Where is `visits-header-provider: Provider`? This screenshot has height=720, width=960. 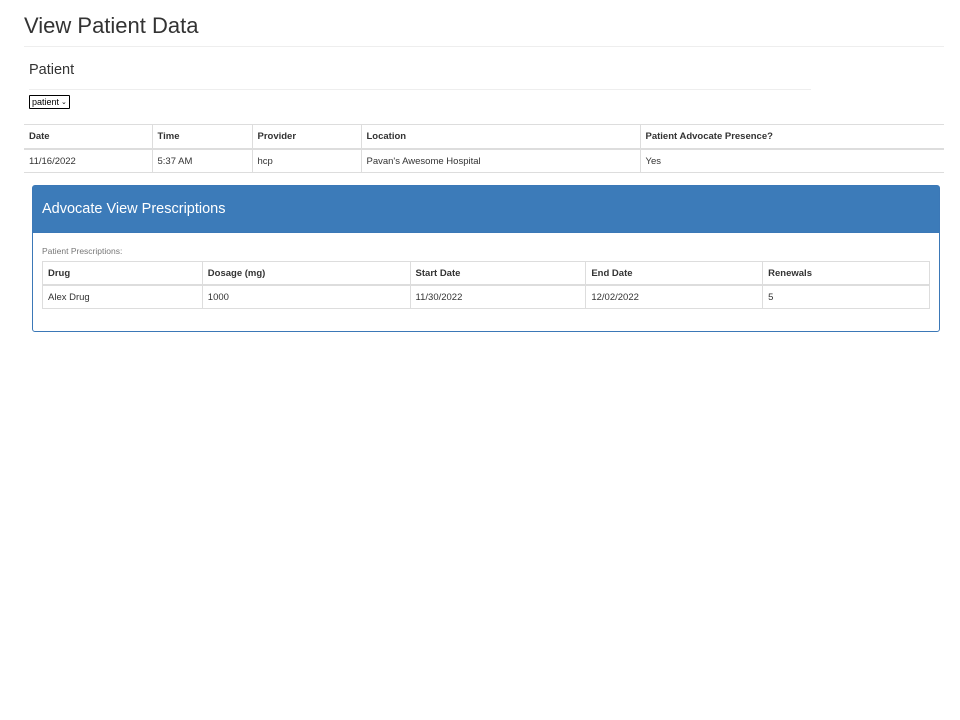
visits-header-provider: Provider is located at coordinates (306, 137).